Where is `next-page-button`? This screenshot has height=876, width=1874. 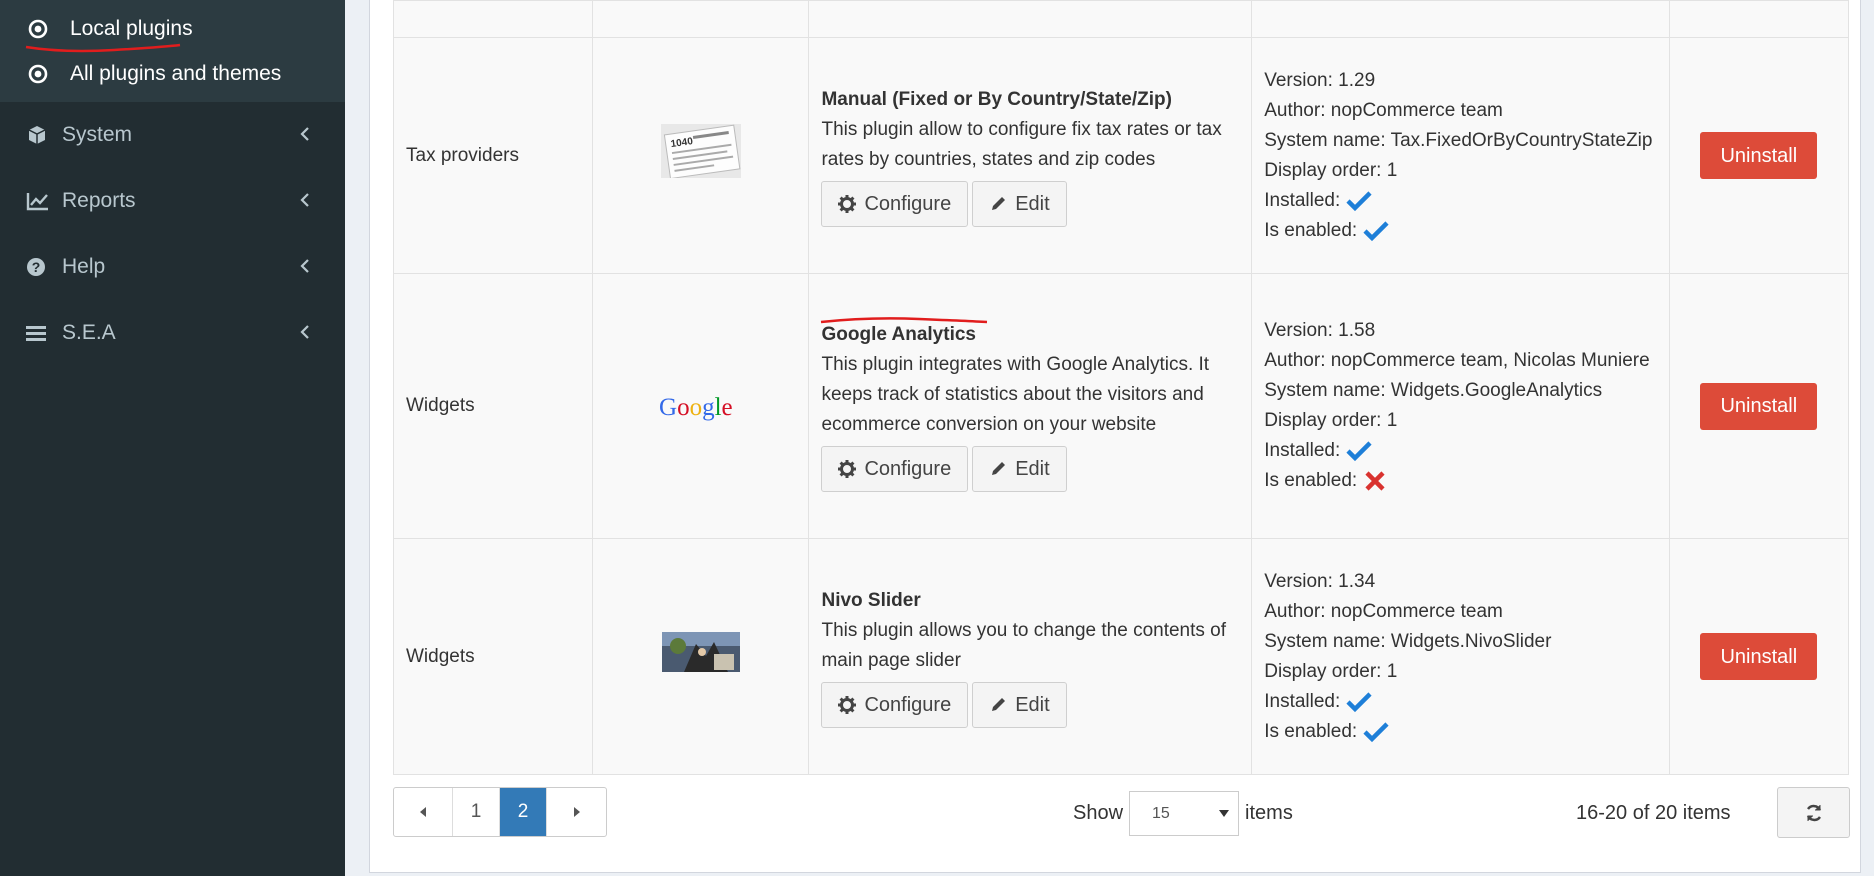
next-page-button is located at coordinates (576, 812).